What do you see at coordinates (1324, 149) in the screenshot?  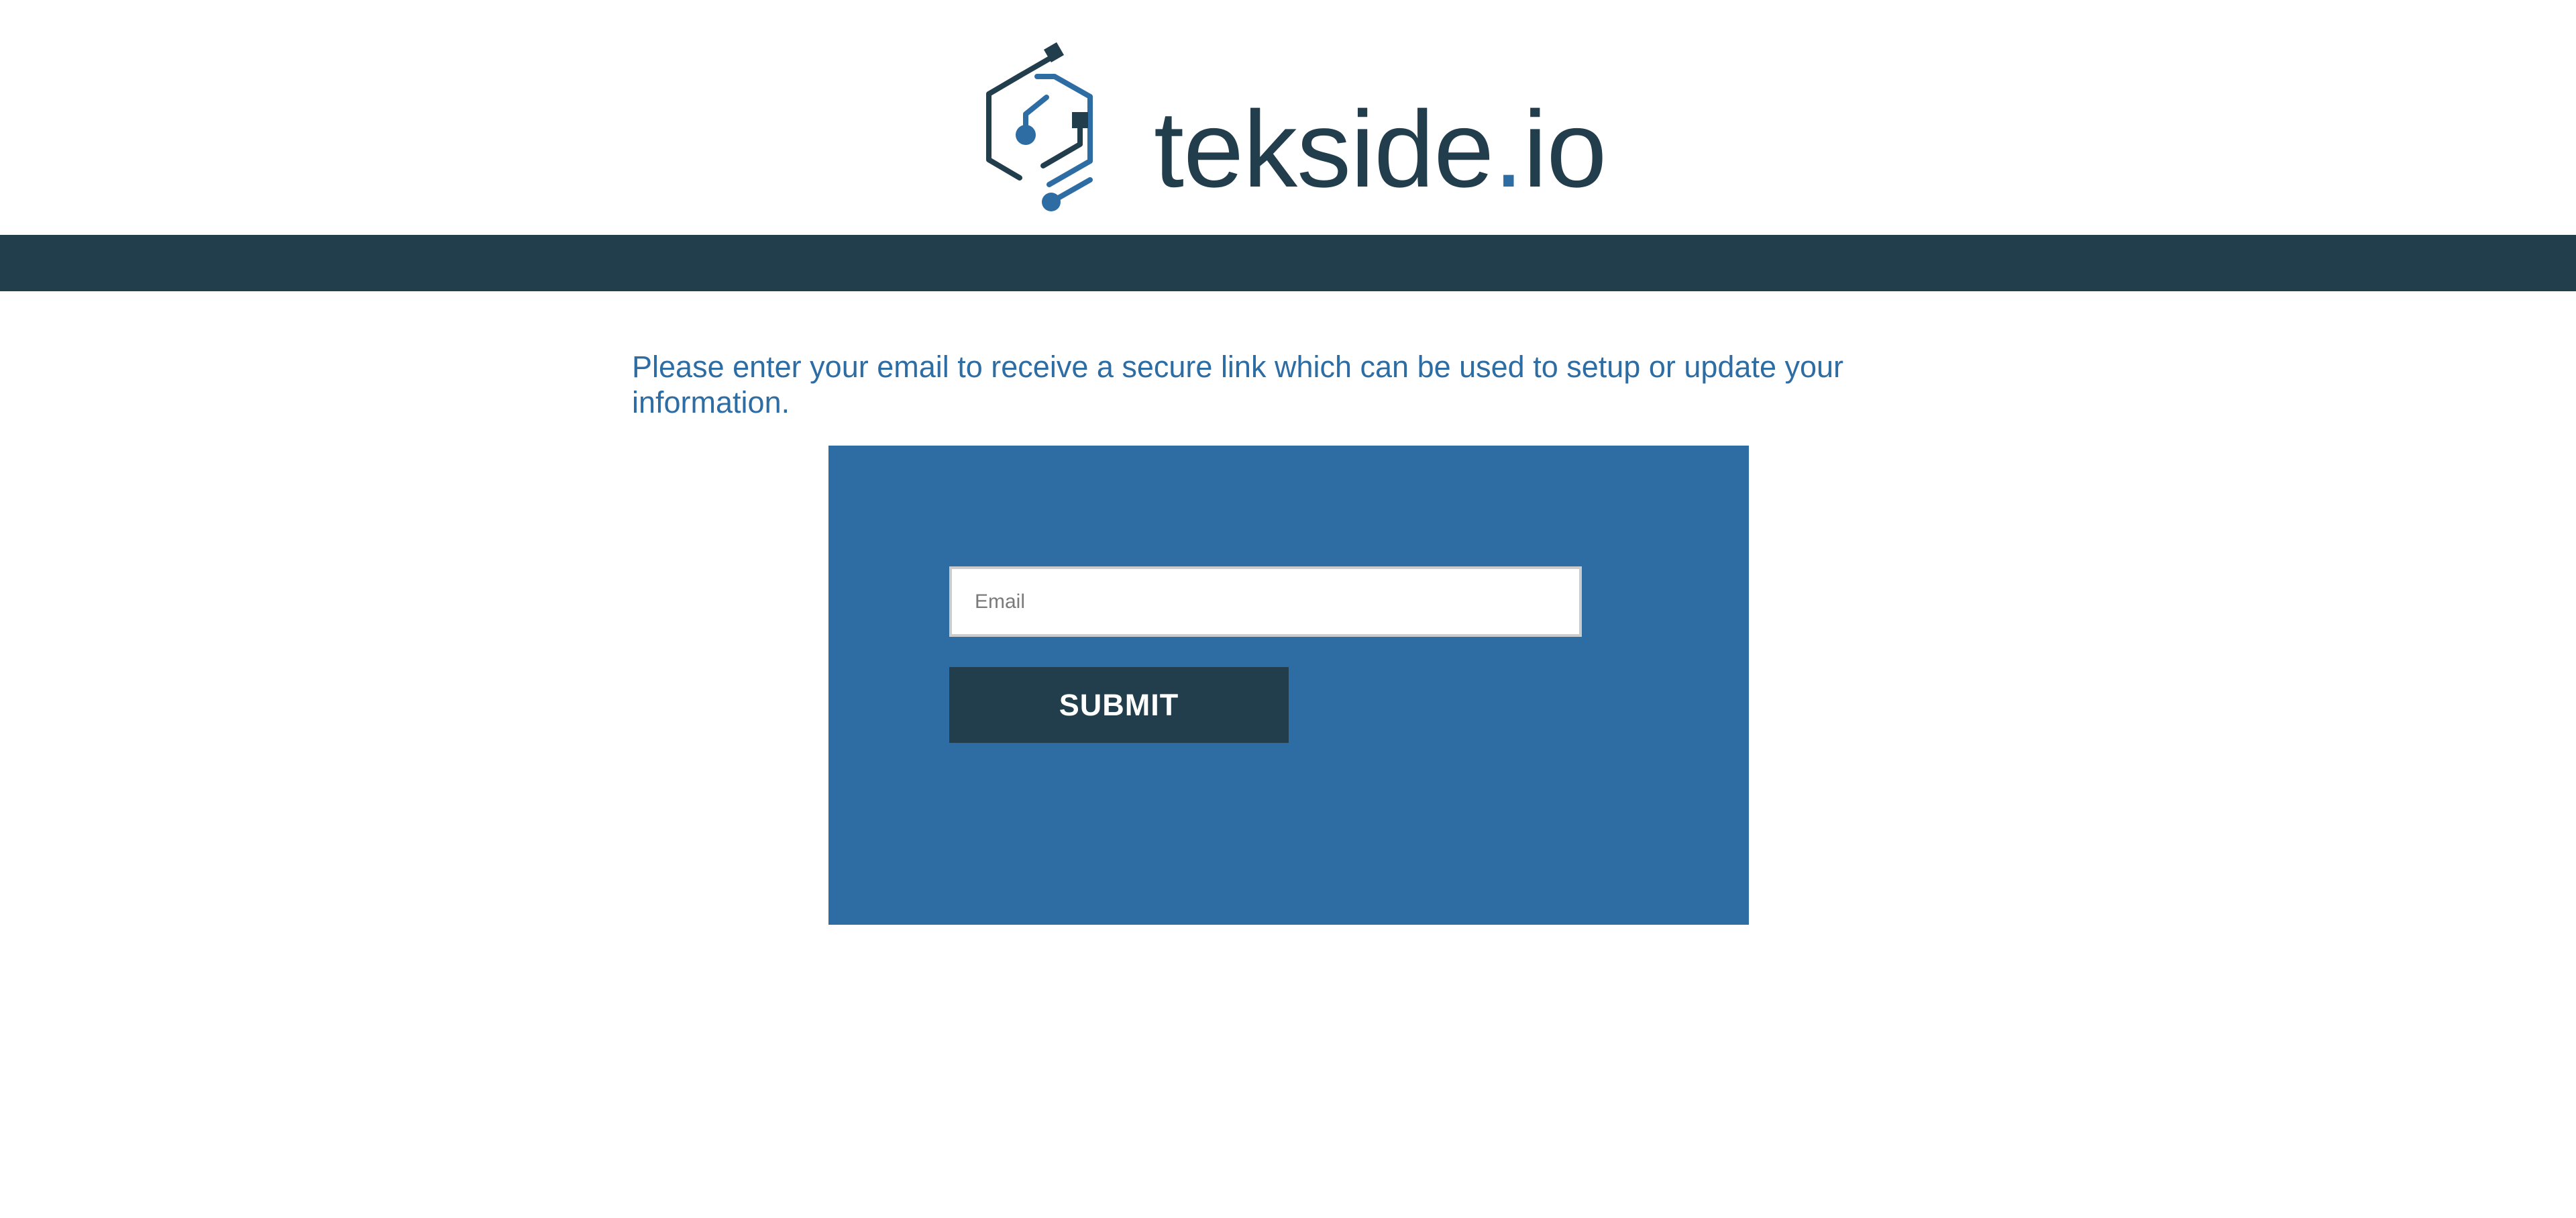 I see `brand-name-main: tekside` at bounding box center [1324, 149].